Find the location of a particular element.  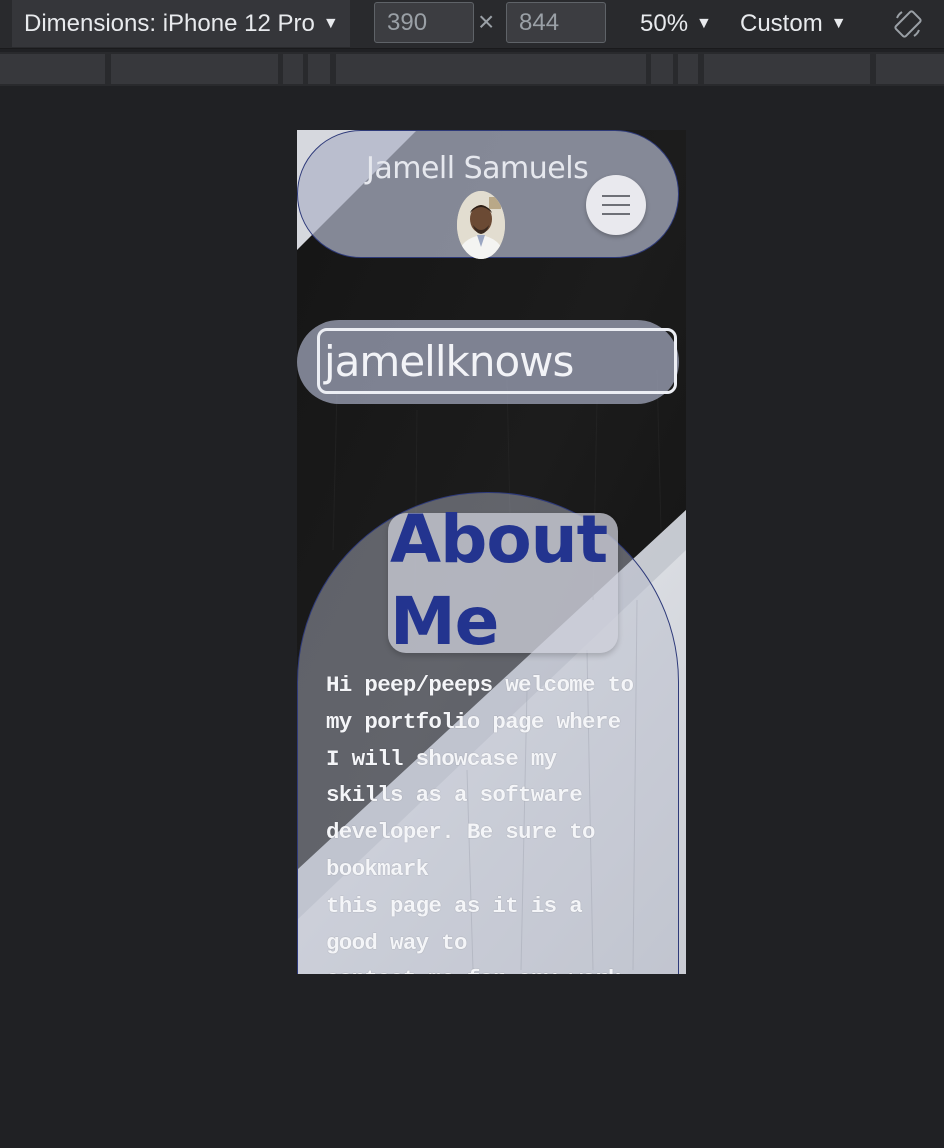

site-header: Jamell Samuels is located at coordinates (488, 194).